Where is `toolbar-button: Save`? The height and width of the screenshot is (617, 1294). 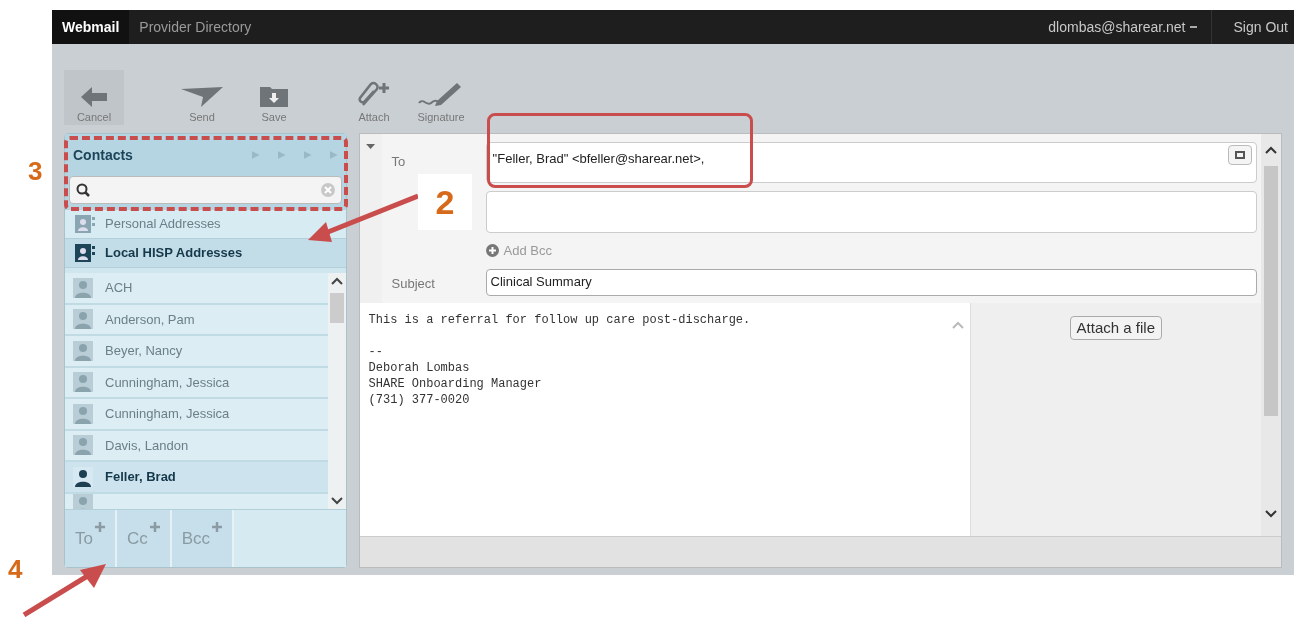 toolbar-button: Save is located at coordinates (274, 97).